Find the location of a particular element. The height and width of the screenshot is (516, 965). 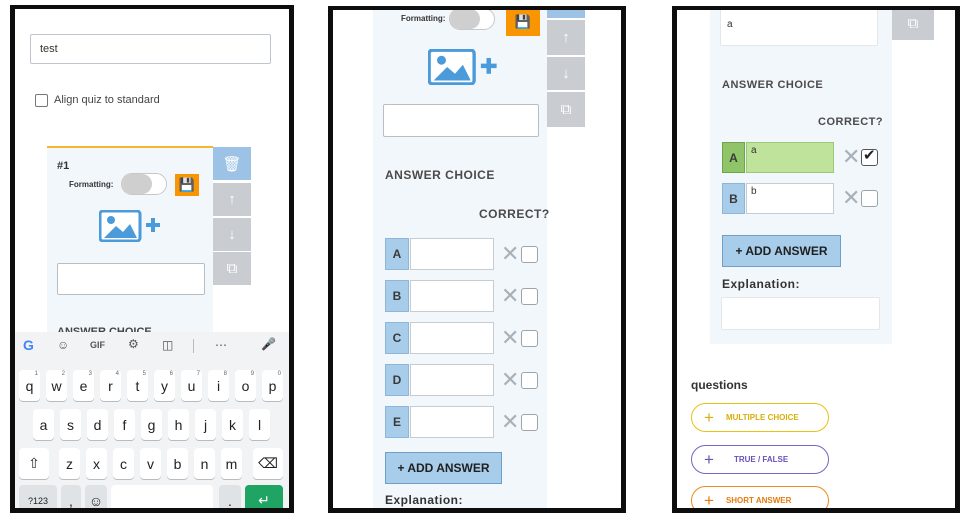

key-w: w2 is located at coordinates (56, 385).